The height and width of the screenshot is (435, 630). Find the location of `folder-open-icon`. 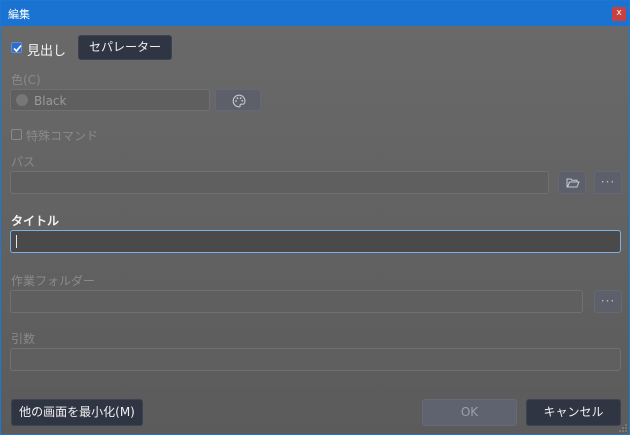

folder-open-icon is located at coordinates (573, 183).